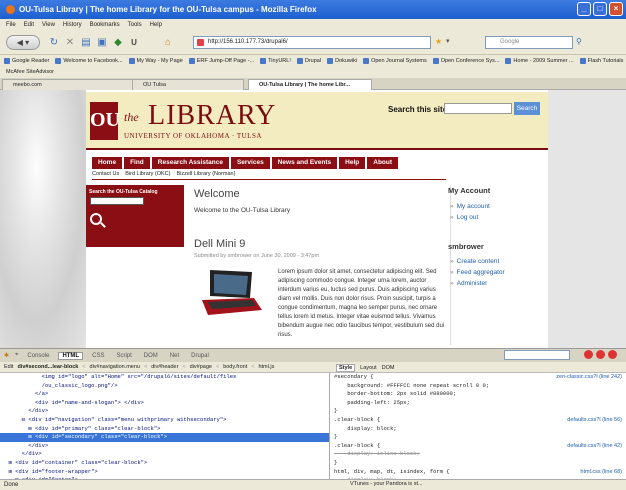 This screenshot has height=490, width=626. I want to click on fb-close-icon, so click(612, 354).